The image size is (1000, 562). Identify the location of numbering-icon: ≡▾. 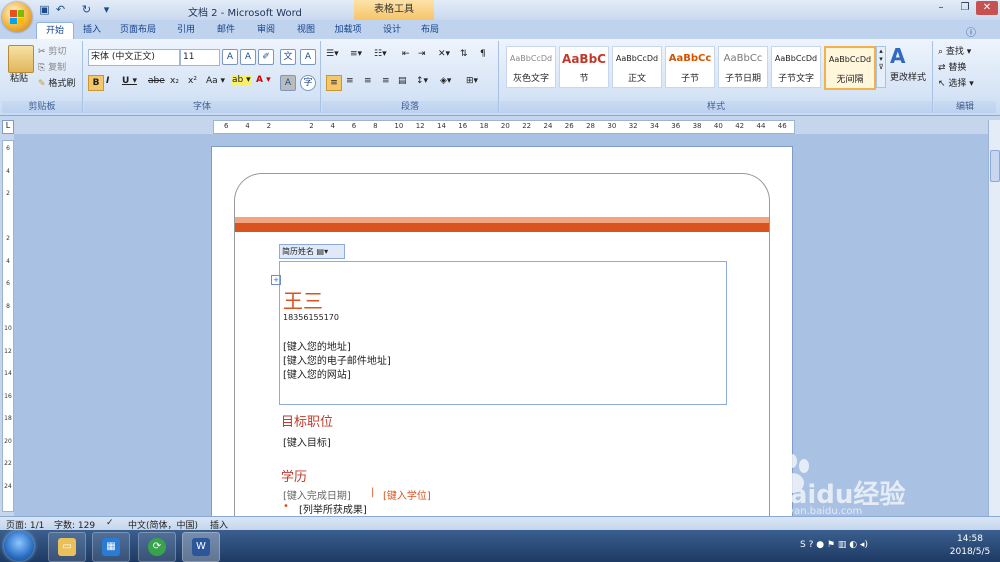
(356, 54).